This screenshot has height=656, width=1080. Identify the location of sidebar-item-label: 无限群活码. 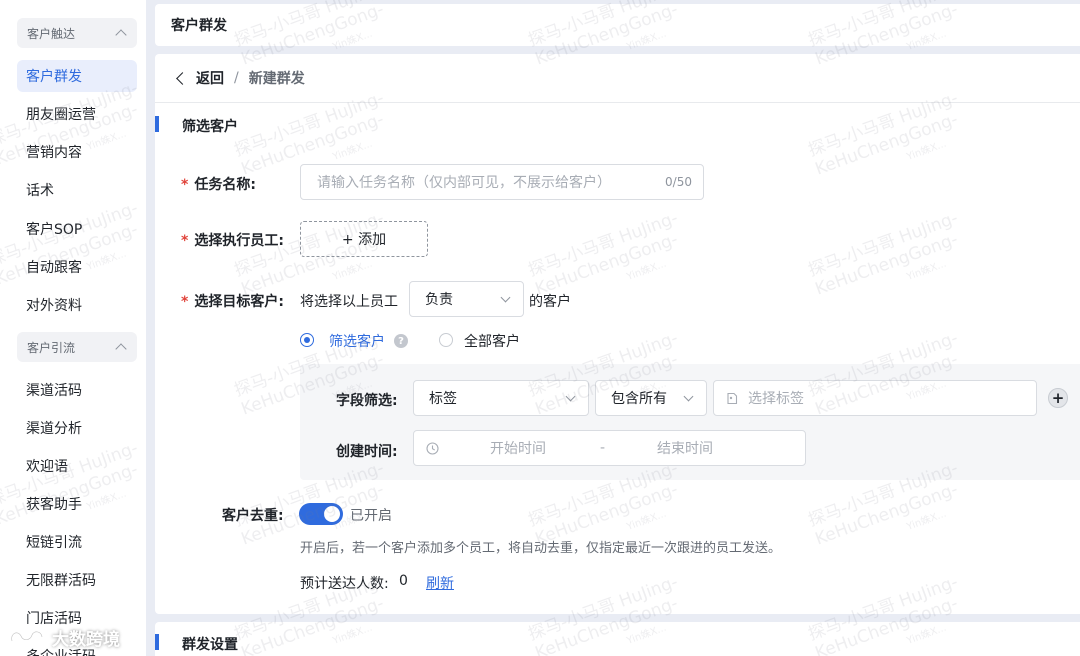
(61, 581).